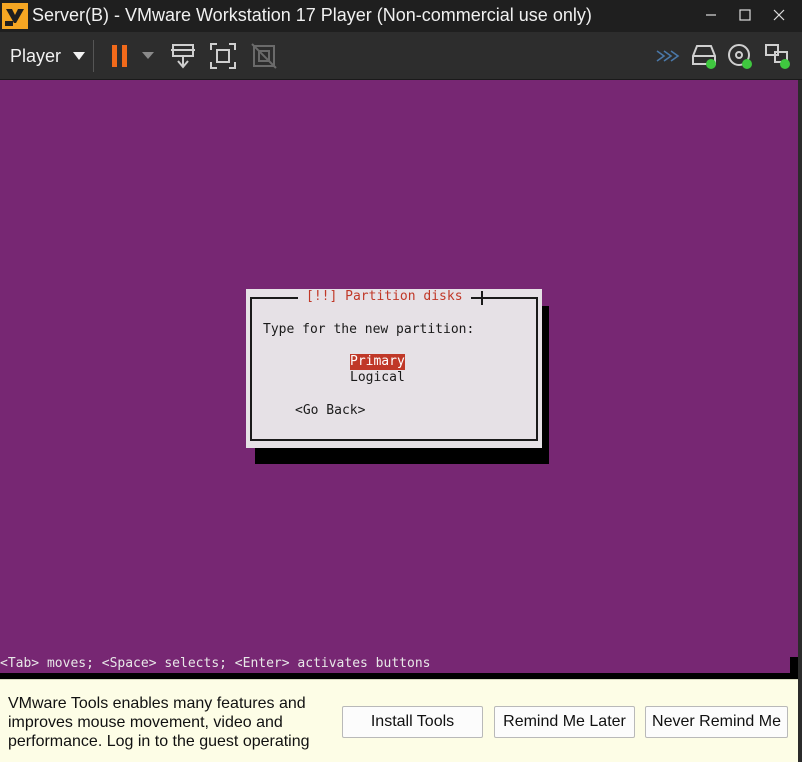 The width and height of the screenshot is (802, 762). What do you see at coordinates (79, 56) in the screenshot?
I see `chevron-down-icon` at bounding box center [79, 56].